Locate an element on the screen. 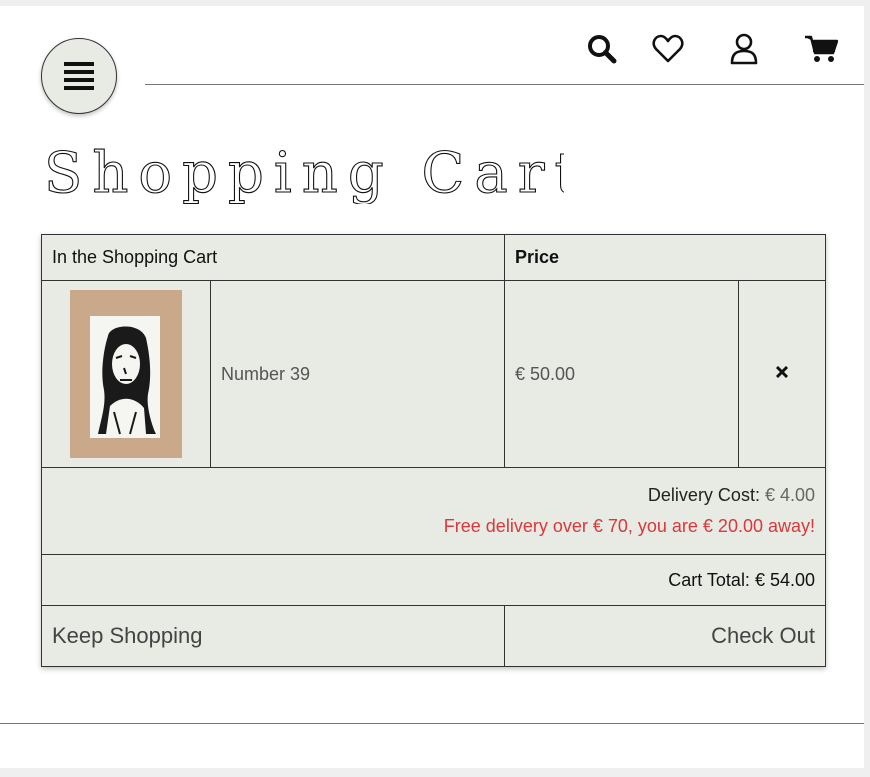 This screenshot has height=777, width=870. menu-button is located at coordinates (79, 76).